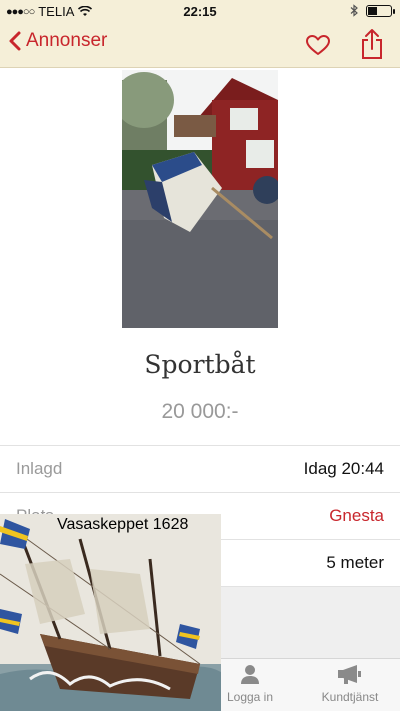  Describe the element at coordinates (200, 411) in the screenshot. I see `listing-price: 20 000:-` at that location.